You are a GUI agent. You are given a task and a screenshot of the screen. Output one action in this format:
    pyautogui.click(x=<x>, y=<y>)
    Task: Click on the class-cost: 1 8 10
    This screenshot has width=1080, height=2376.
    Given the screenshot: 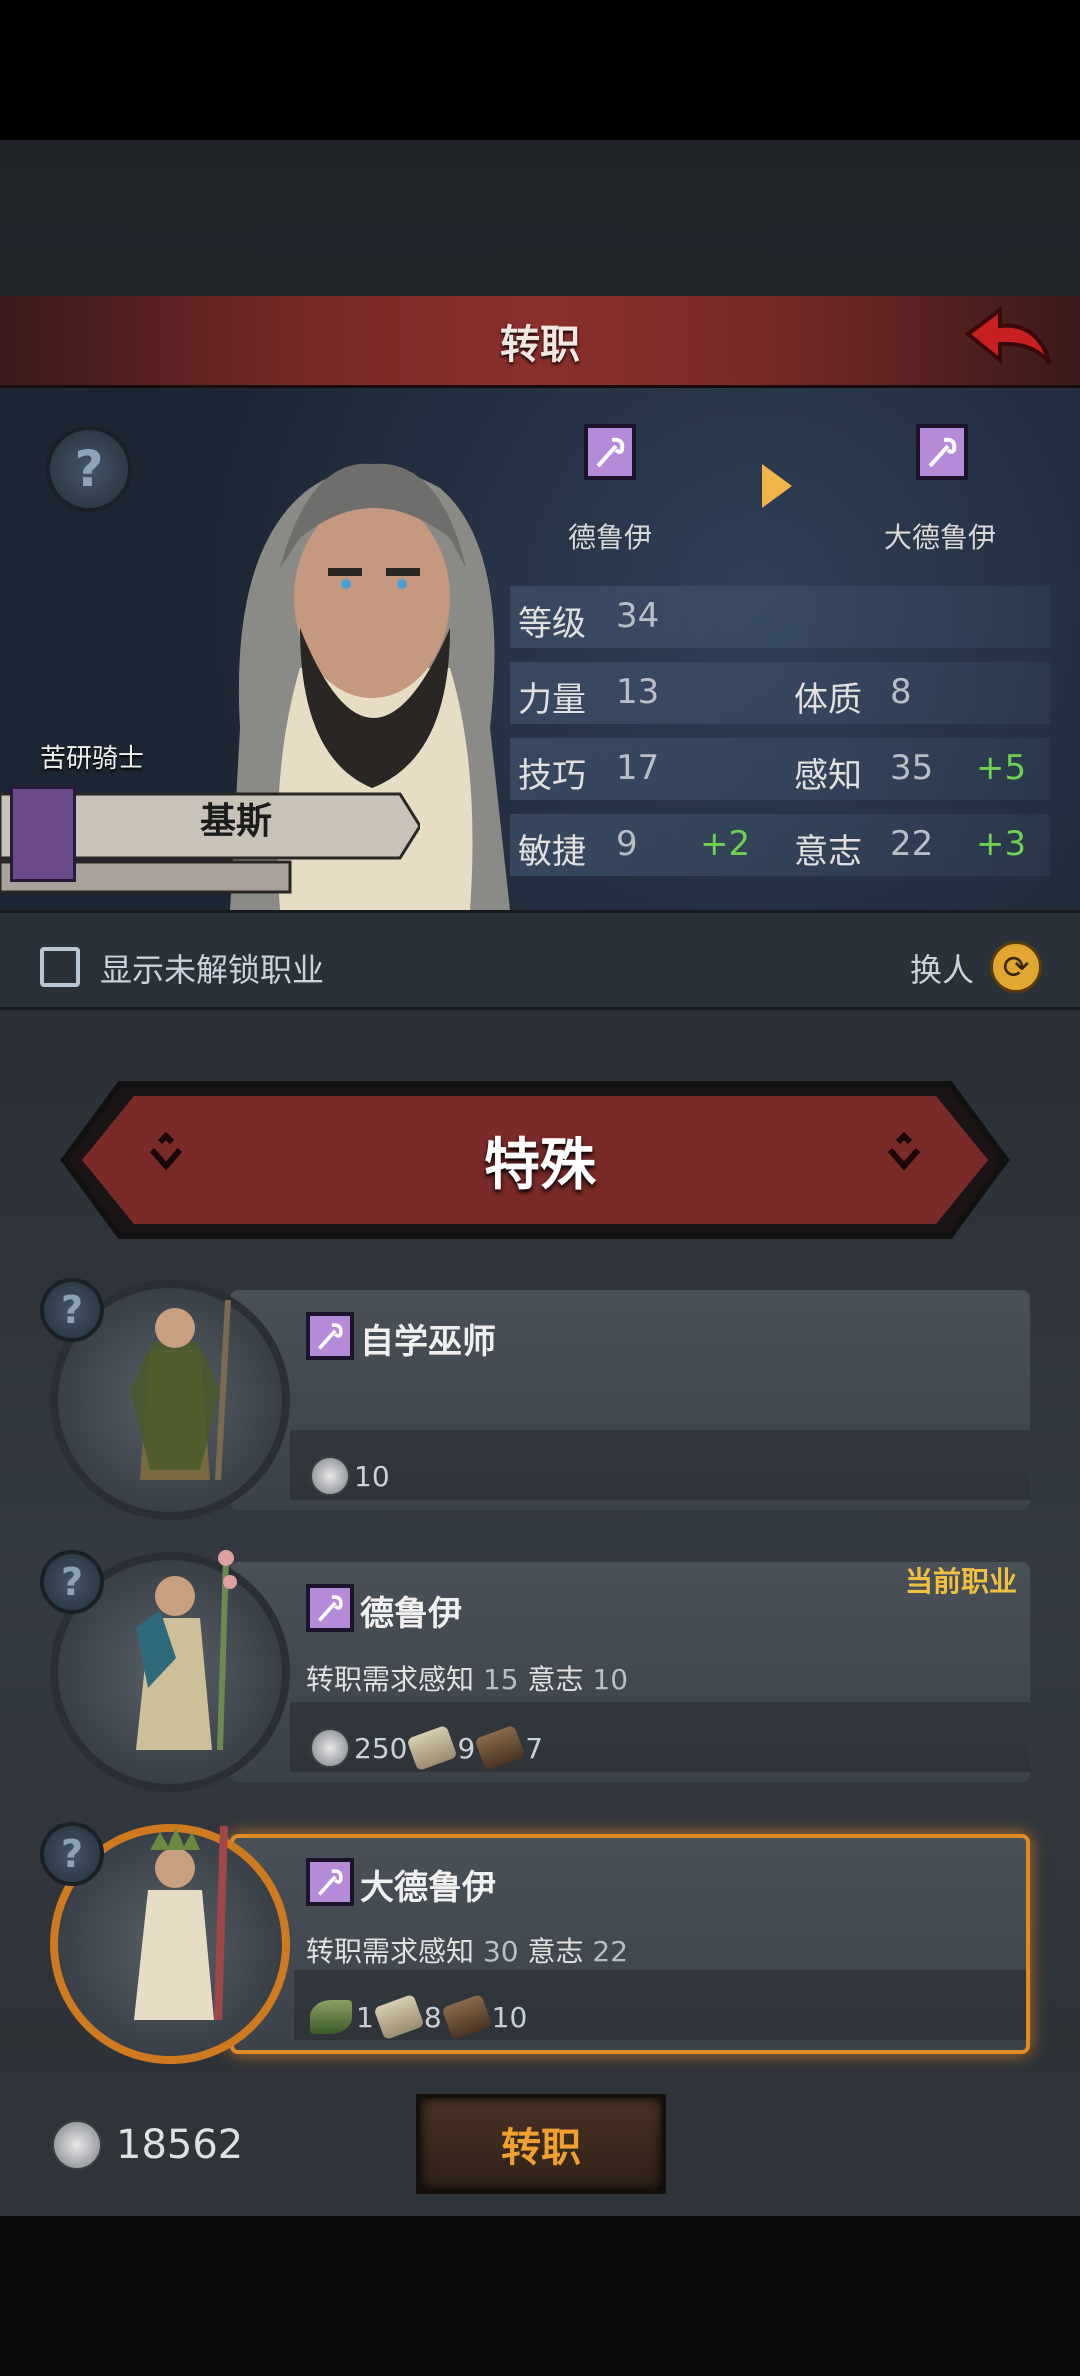 What is the action you would take?
    pyautogui.click(x=419, y=2017)
    